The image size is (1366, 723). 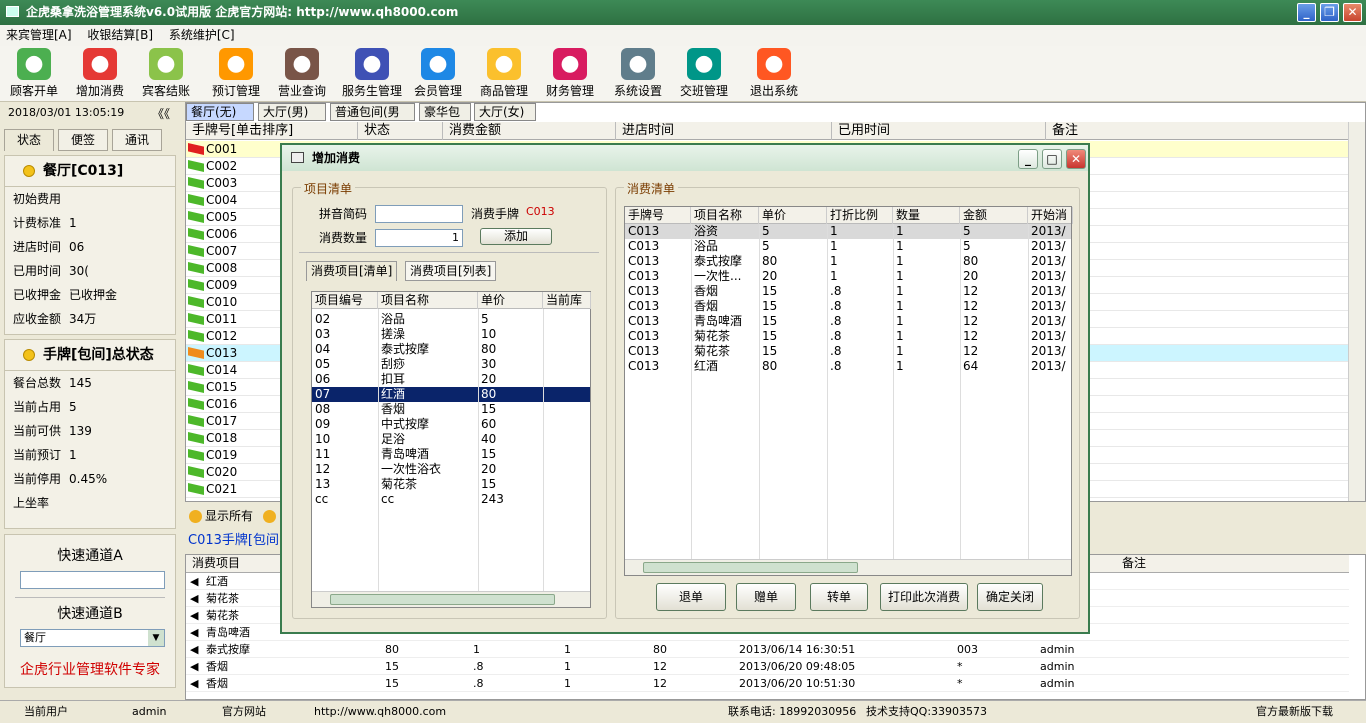 What do you see at coordinates (836, 366) in the screenshot?
I see `cons-rate: .8` at bounding box center [836, 366].